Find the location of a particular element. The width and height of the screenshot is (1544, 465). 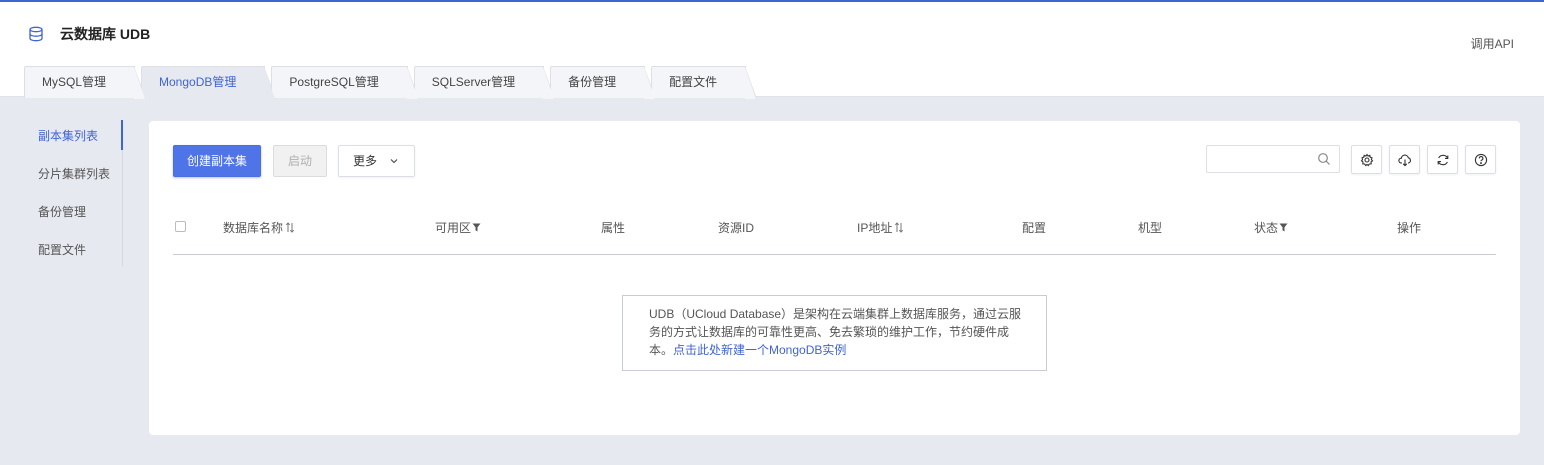

create-instance-link: 点击此处新建一个MongoDB实例 is located at coordinates (759, 350).